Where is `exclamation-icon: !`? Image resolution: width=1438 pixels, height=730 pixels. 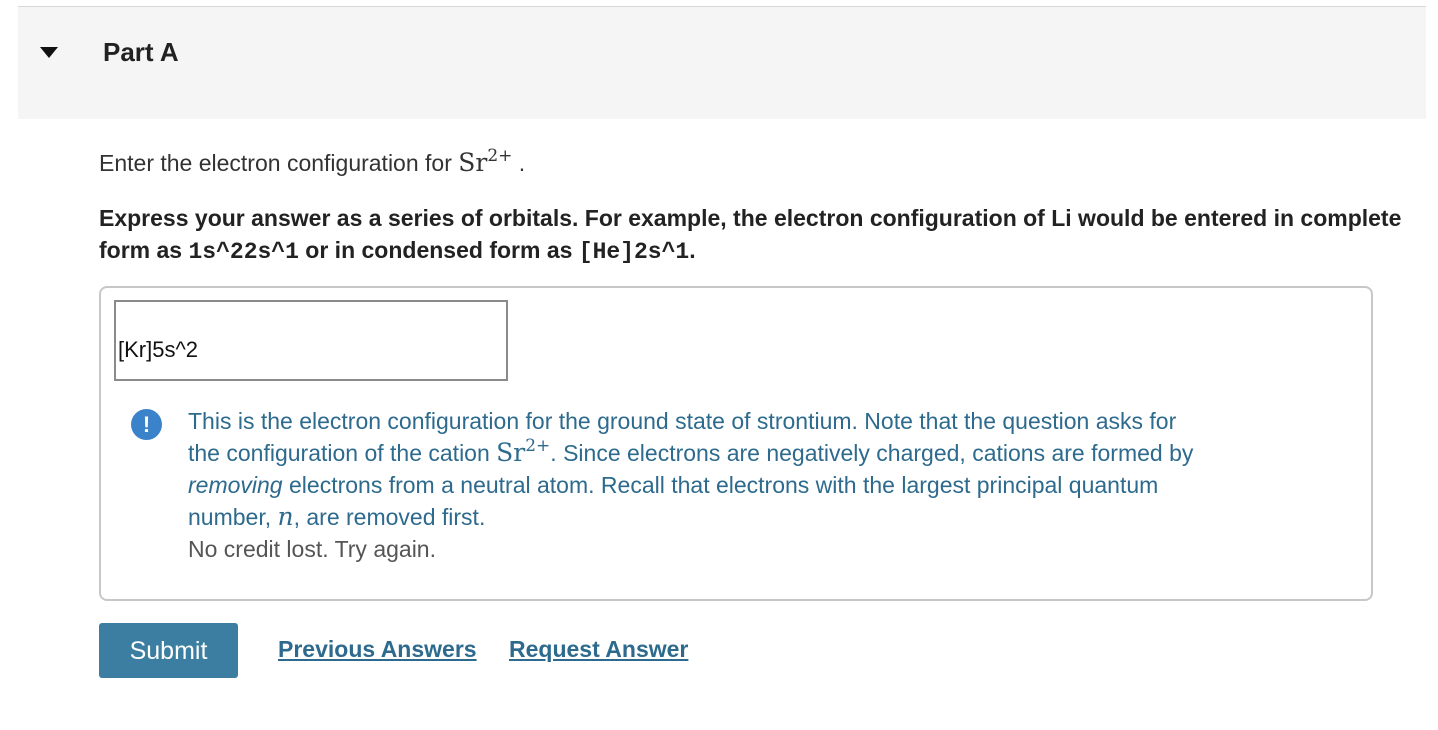
exclamation-icon: ! is located at coordinates (146, 424).